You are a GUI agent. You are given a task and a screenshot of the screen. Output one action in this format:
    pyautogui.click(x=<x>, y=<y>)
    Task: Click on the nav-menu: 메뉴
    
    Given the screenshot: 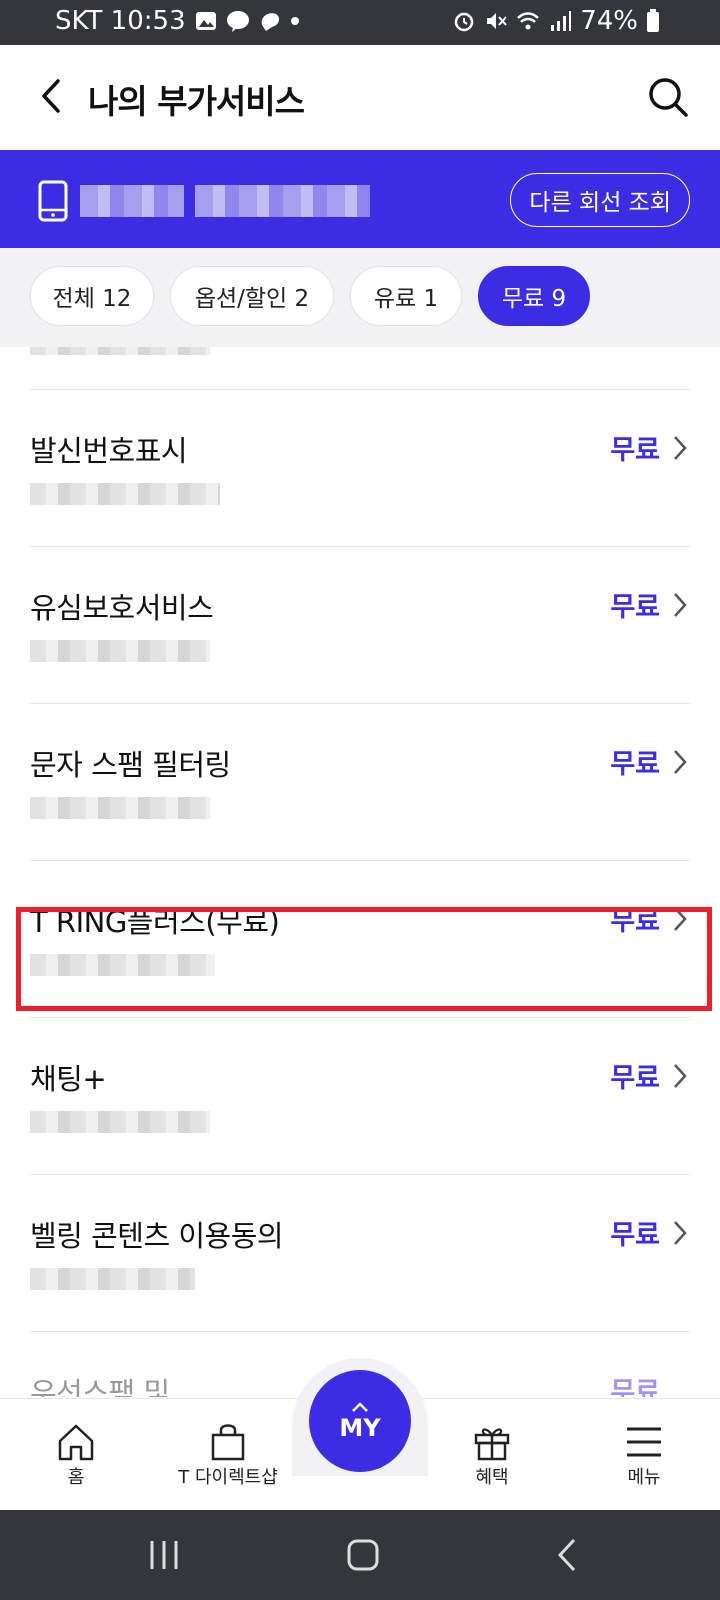 What is the action you would take?
    pyautogui.click(x=644, y=1455)
    